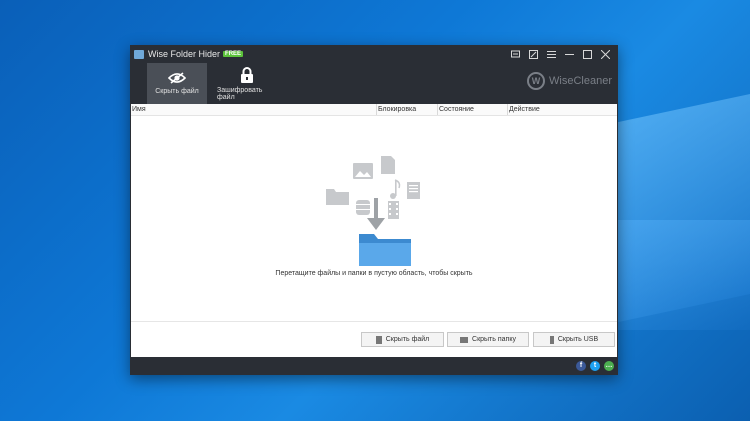 The width and height of the screenshot is (750, 421). Describe the element at coordinates (562, 109) in the screenshot. I see `column-action: Действие` at that location.